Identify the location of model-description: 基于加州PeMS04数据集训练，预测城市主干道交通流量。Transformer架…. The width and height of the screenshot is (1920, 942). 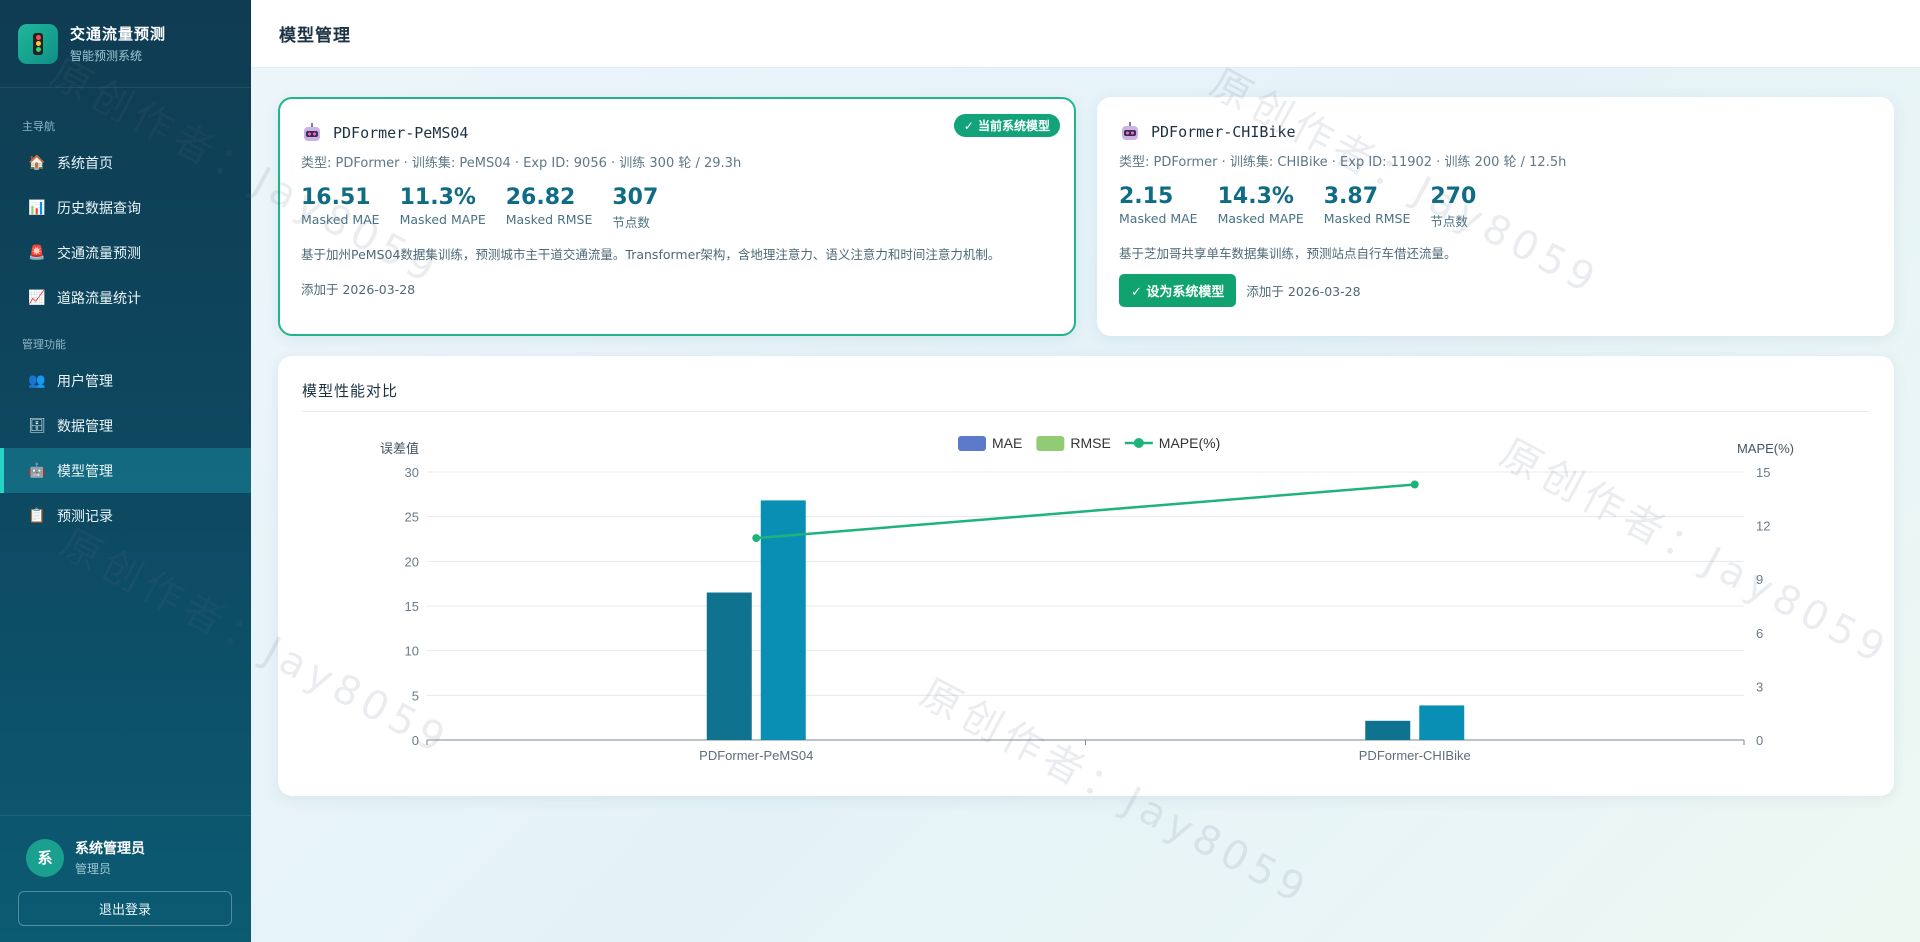
(651, 254).